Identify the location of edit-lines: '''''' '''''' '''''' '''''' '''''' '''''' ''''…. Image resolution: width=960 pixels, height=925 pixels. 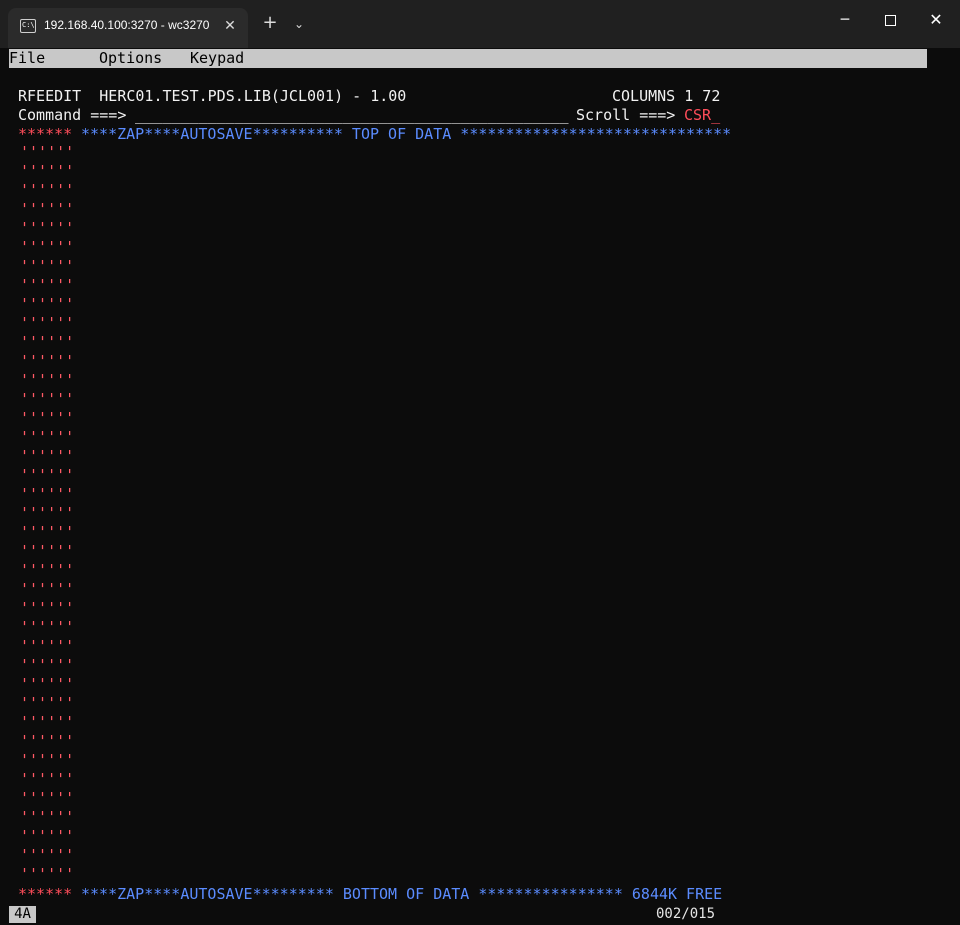
(47, 513).